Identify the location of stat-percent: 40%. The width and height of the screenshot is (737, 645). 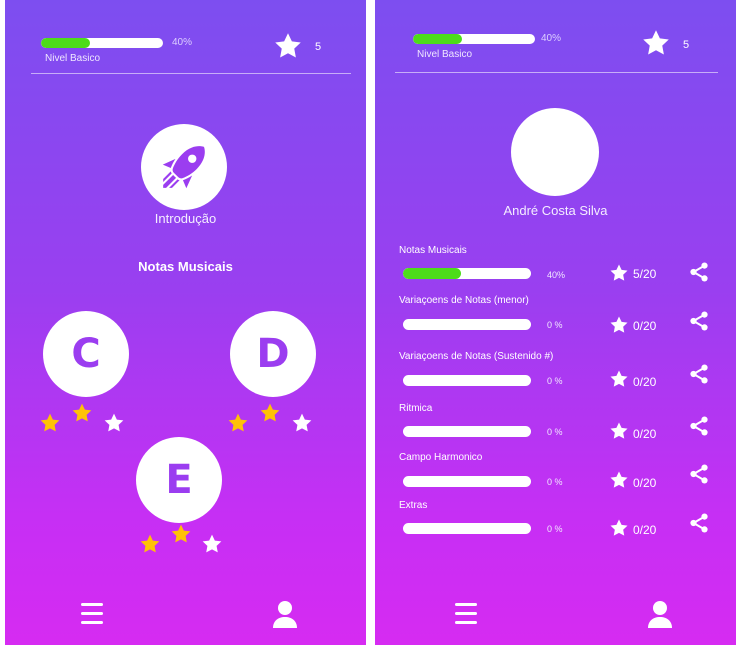
(556, 275).